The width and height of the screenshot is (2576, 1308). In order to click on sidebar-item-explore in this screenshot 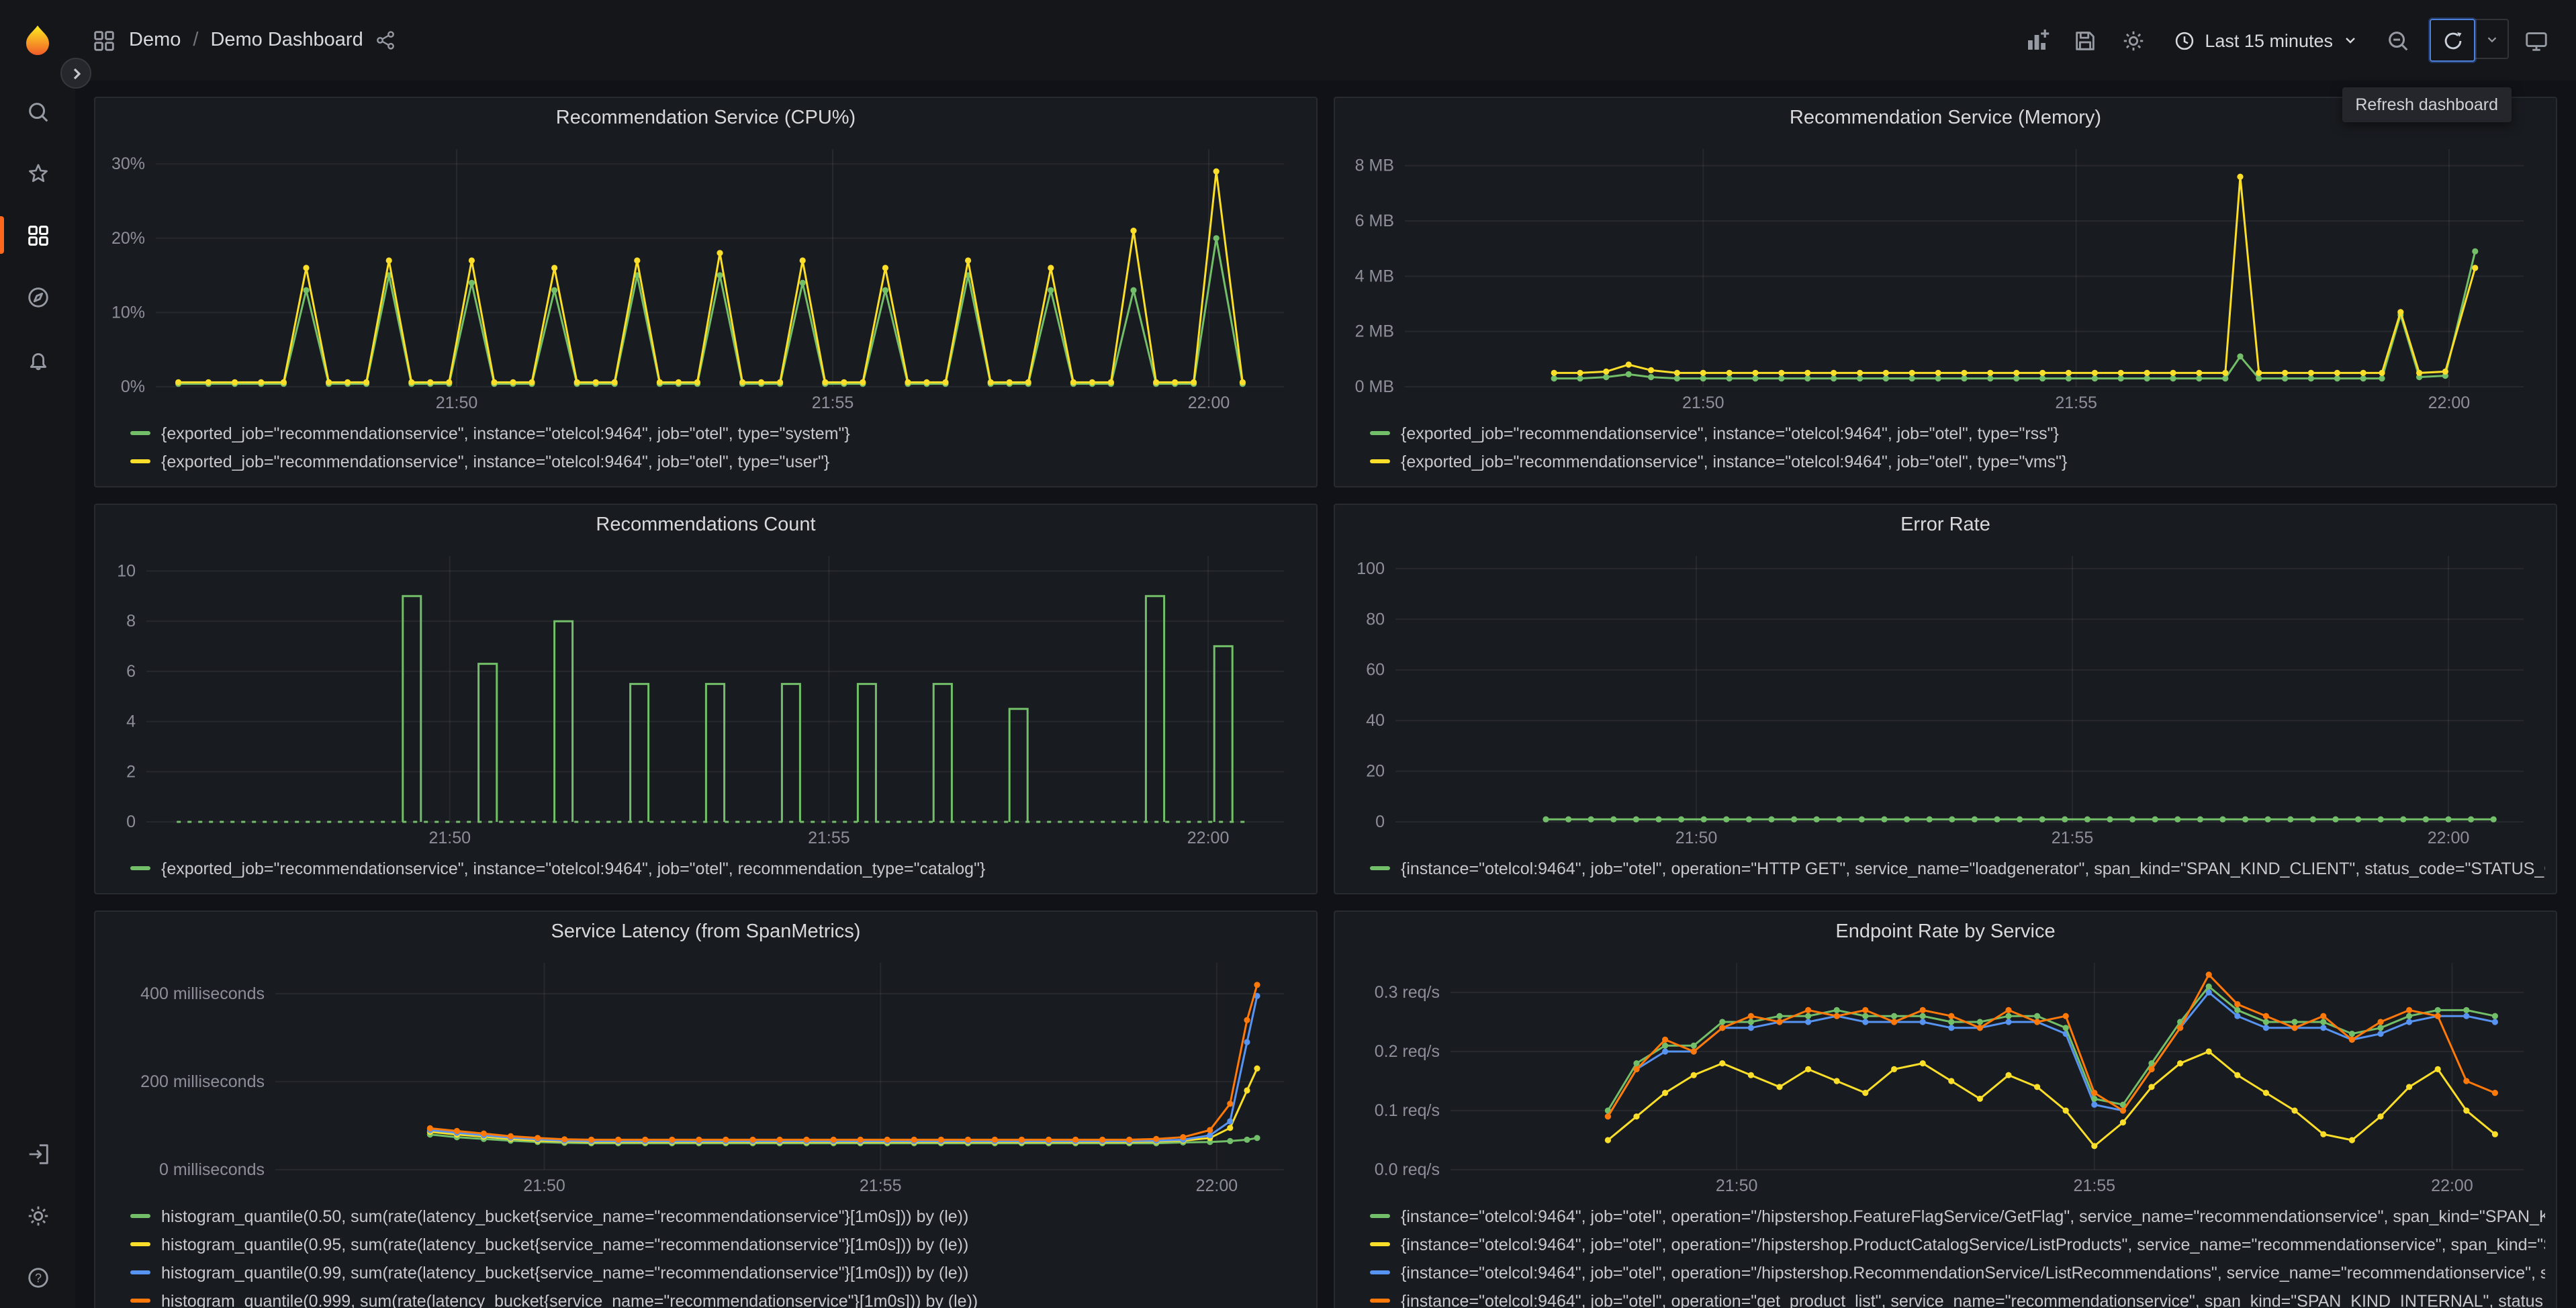, I will do `click(37, 297)`.